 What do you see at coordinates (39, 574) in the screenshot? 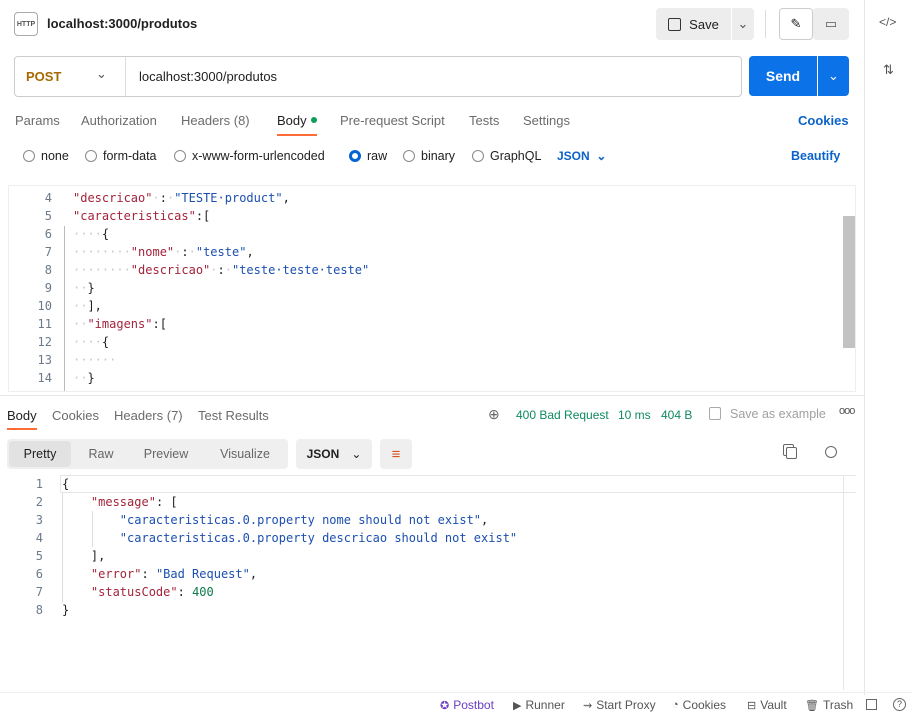
I see `line-number: 6` at bounding box center [39, 574].